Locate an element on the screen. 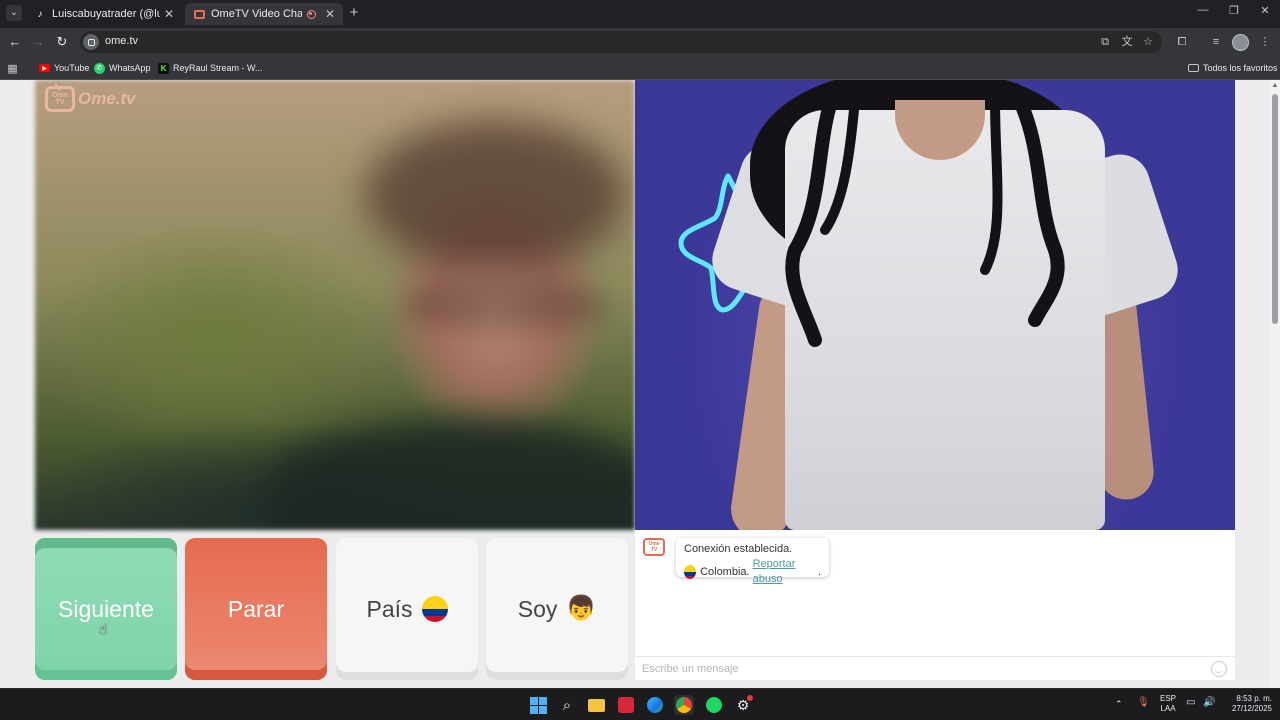 The width and height of the screenshot is (1280, 720). hand-cursor-icon: ☝ is located at coordinates (103, 629).